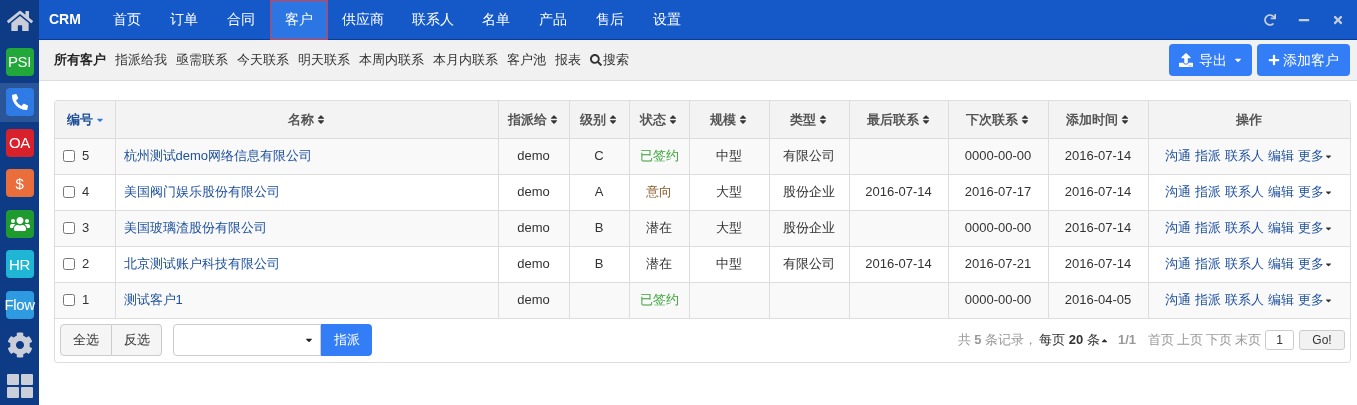  What do you see at coordinates (324, 60) in the screenshot?
I see `filter-link: 明天联系` at bounding box center [324, 60].